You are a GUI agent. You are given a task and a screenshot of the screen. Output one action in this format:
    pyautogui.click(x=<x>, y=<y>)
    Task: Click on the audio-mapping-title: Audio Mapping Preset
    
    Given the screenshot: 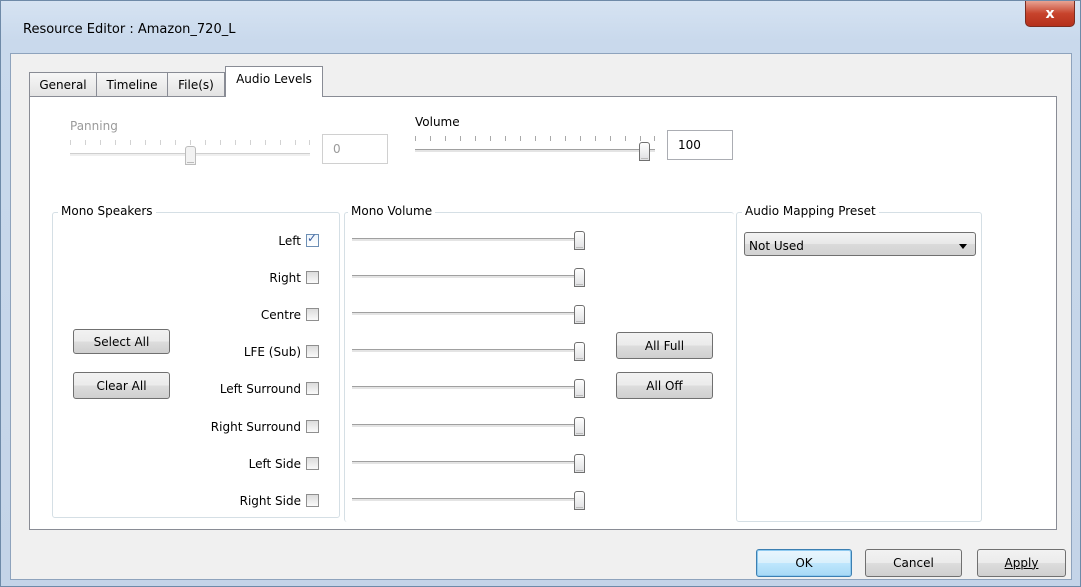 What is the action you would take?
    pyautogui.click(x=810, y=211)
    